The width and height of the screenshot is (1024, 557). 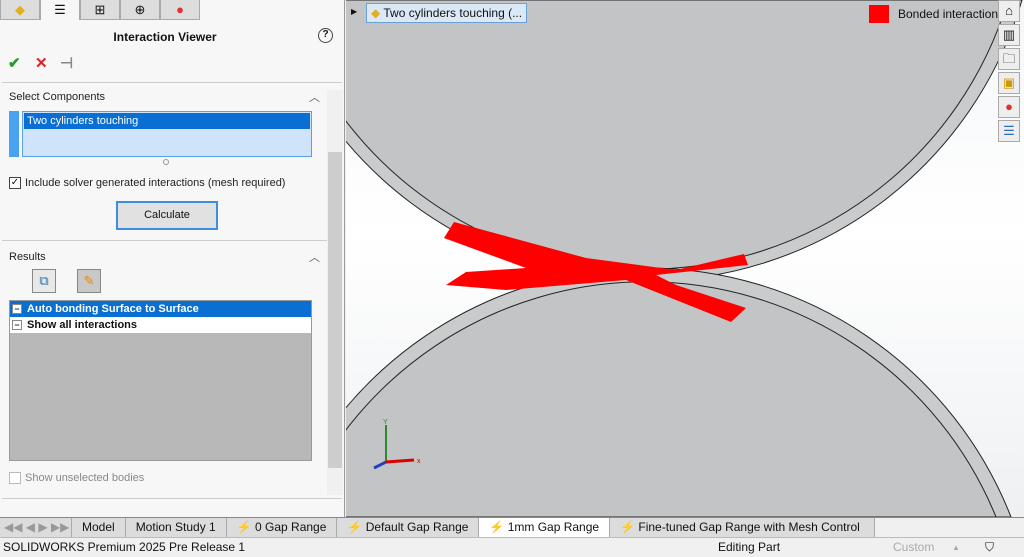 I want to click on dimxpert-tab: ⊕, so click(x=140, y=10).